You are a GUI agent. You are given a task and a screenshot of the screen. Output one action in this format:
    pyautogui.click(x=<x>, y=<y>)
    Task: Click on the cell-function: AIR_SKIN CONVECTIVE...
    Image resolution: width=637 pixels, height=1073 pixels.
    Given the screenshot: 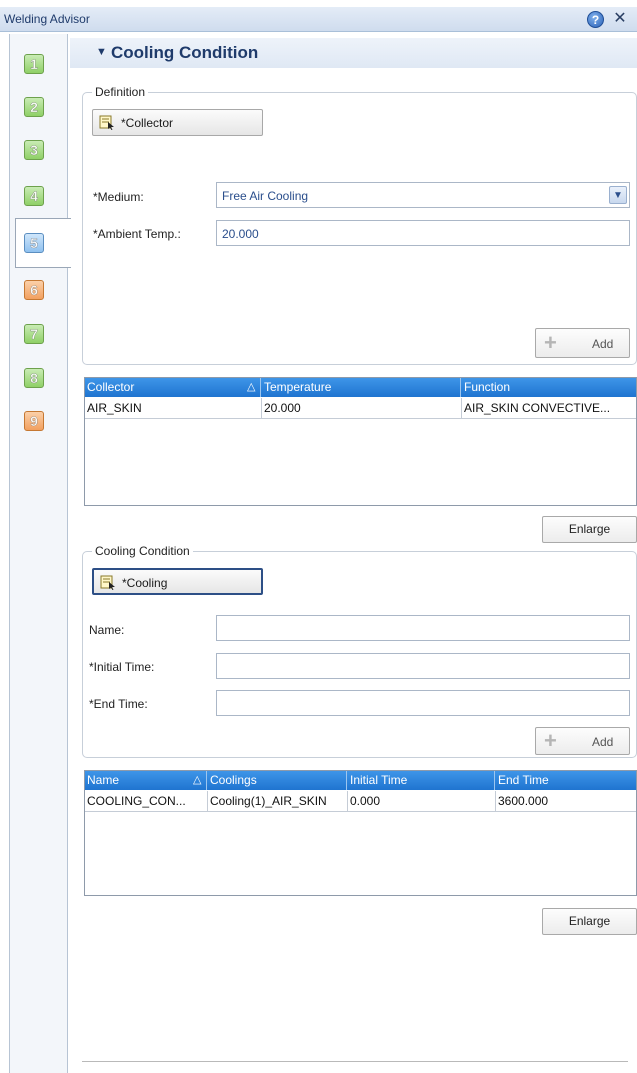 What is the action you would take?
    pyautogui.click(x=549, y=408)
    